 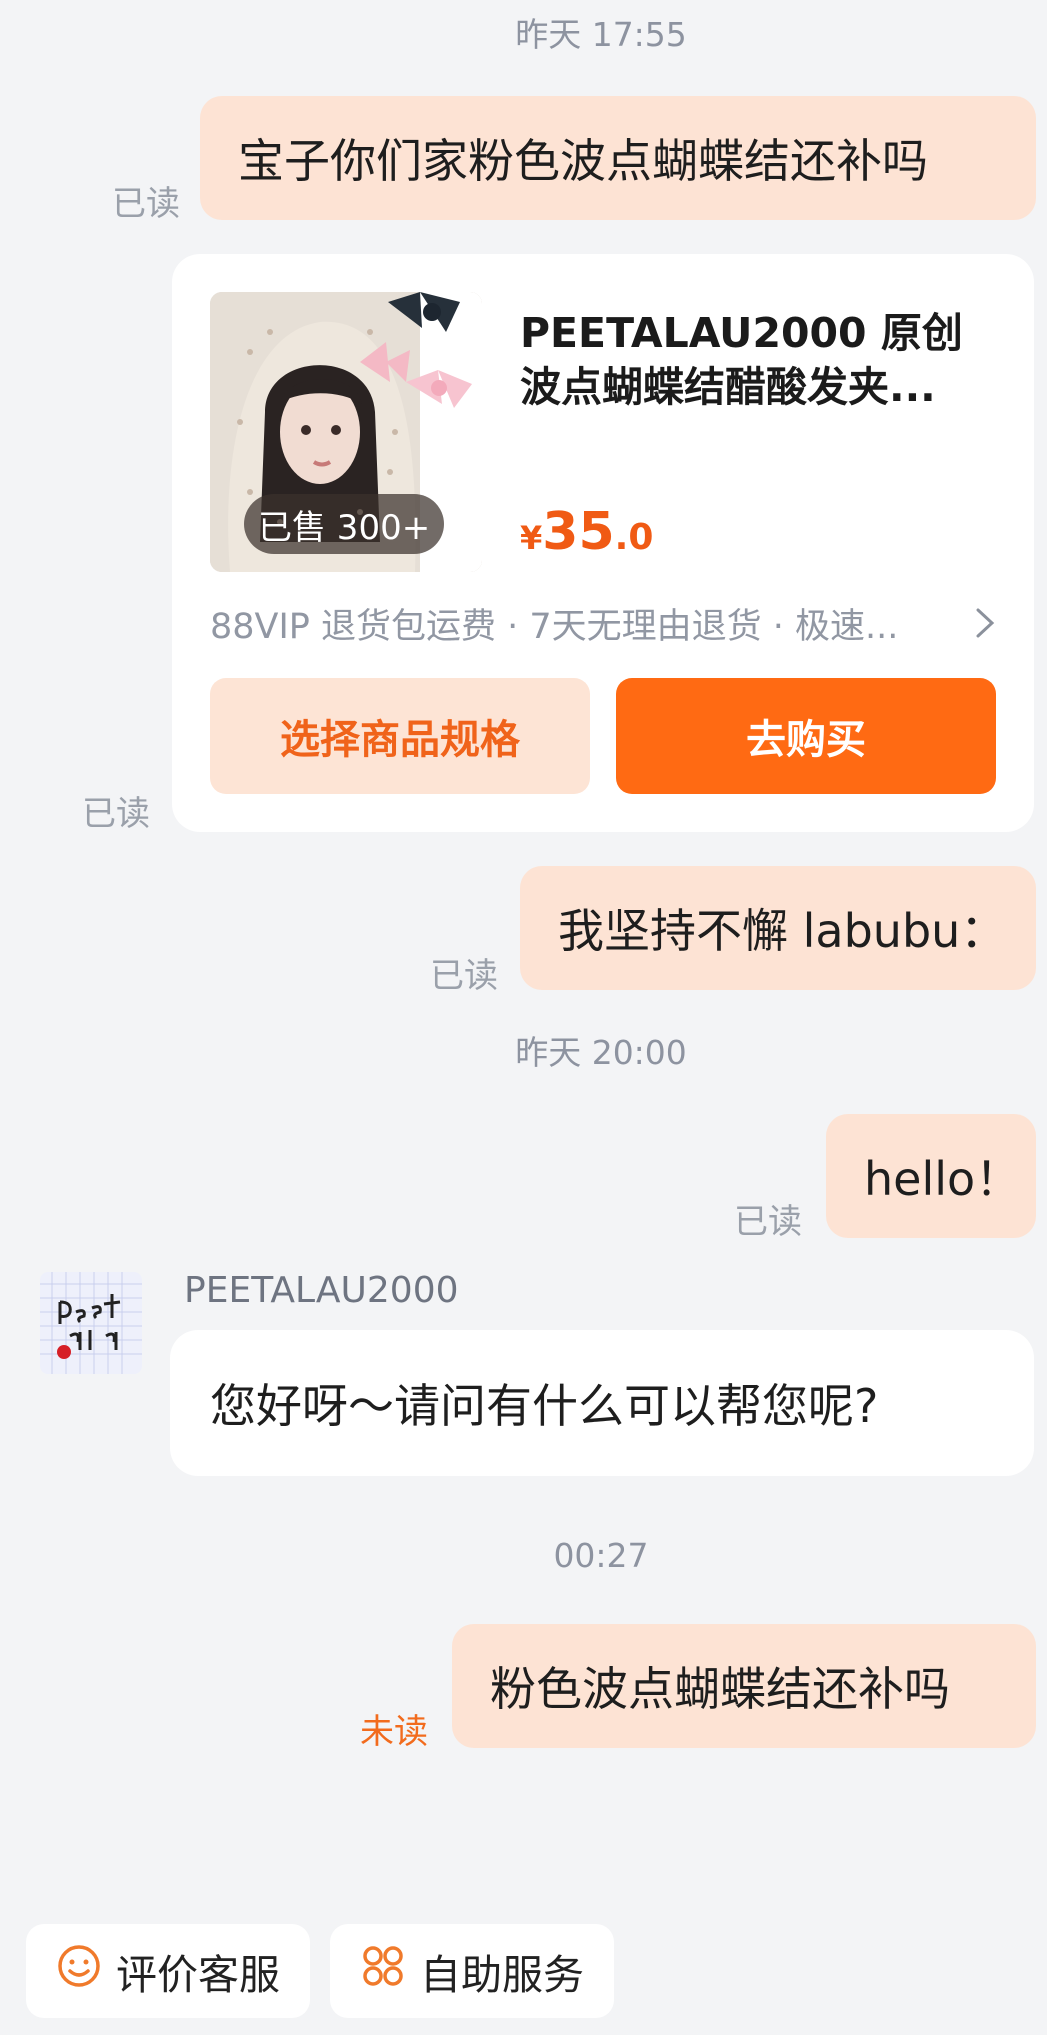 I want to click on seller-name: PEETALAU2000, so click(x=321, y=1290).